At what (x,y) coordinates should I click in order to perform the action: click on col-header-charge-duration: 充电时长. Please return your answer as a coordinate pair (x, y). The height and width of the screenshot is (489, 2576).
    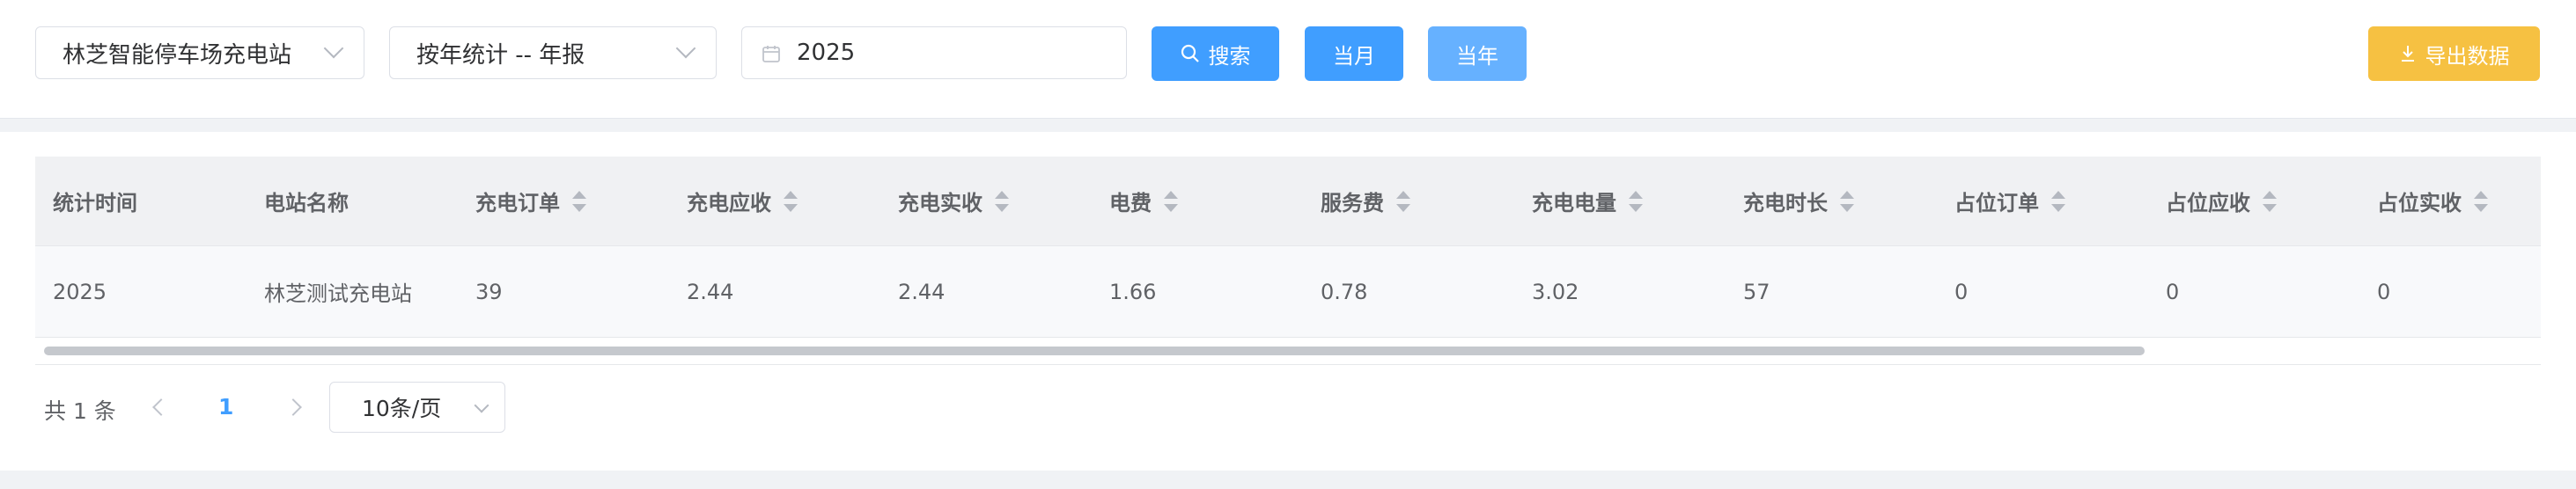
    Looking at the image, I should click on (1798, 201).